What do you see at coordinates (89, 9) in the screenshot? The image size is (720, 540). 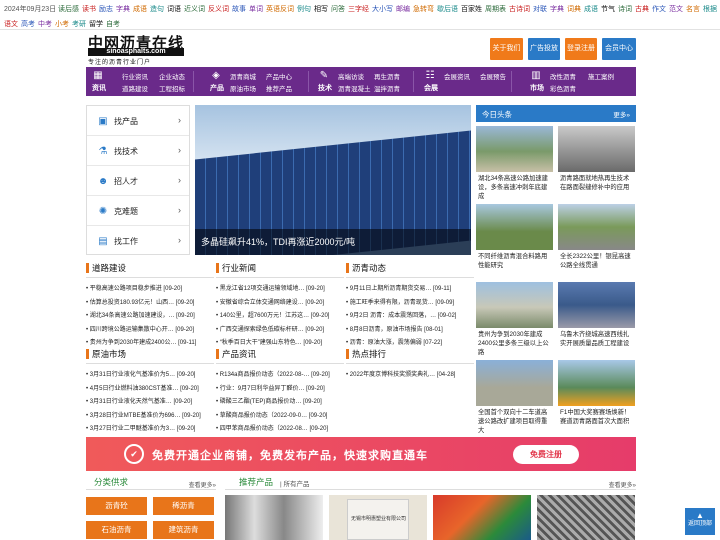 I see `top-link: 读书` at bounding box center [89, 9].